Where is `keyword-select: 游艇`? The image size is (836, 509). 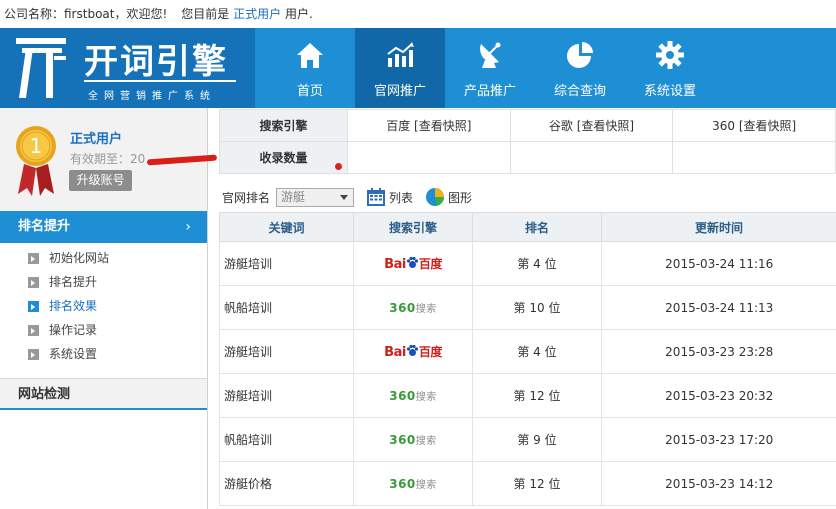 keyword-select: 游艇 is located at coordinates (315, 197).